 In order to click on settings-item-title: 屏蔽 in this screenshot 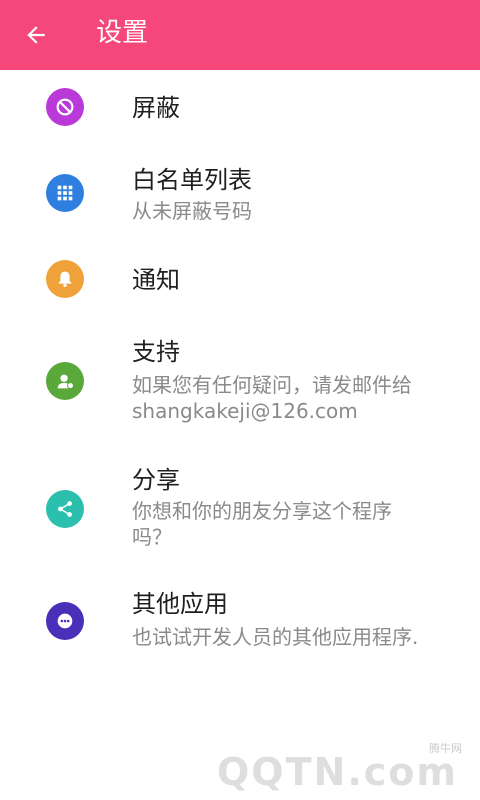, I will do `click(156, 108)`.